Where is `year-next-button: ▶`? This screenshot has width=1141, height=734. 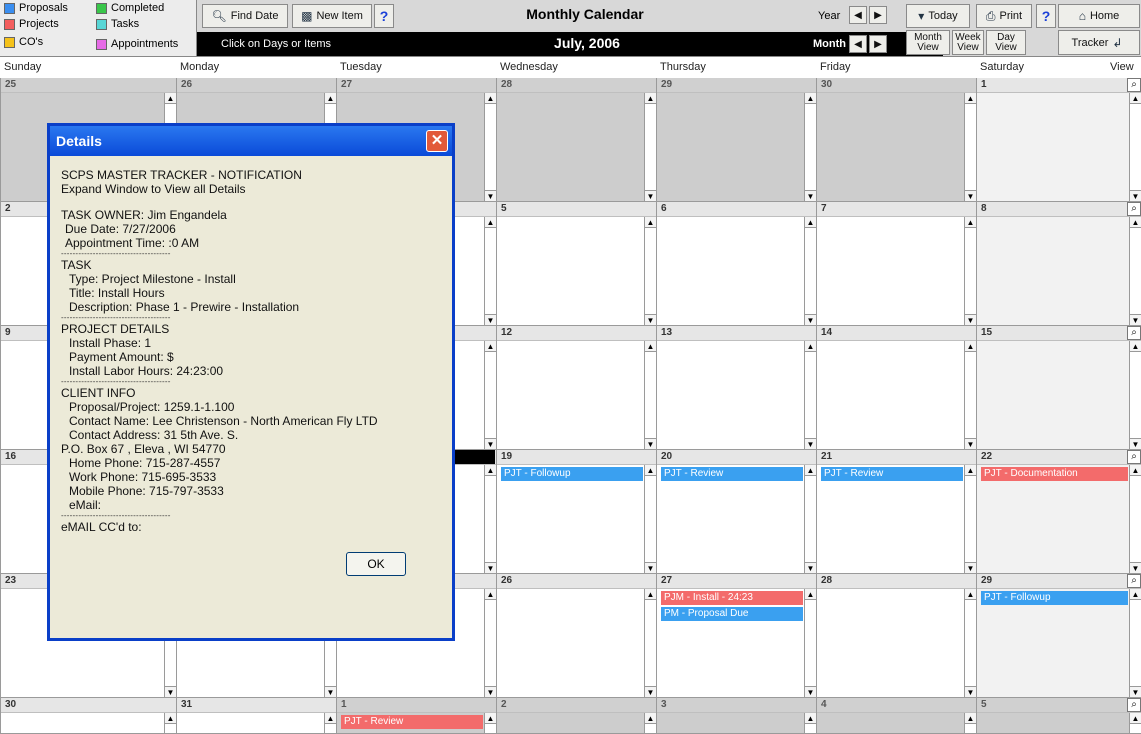
year-next-button: ▶ is located at coordinates (878, 15).